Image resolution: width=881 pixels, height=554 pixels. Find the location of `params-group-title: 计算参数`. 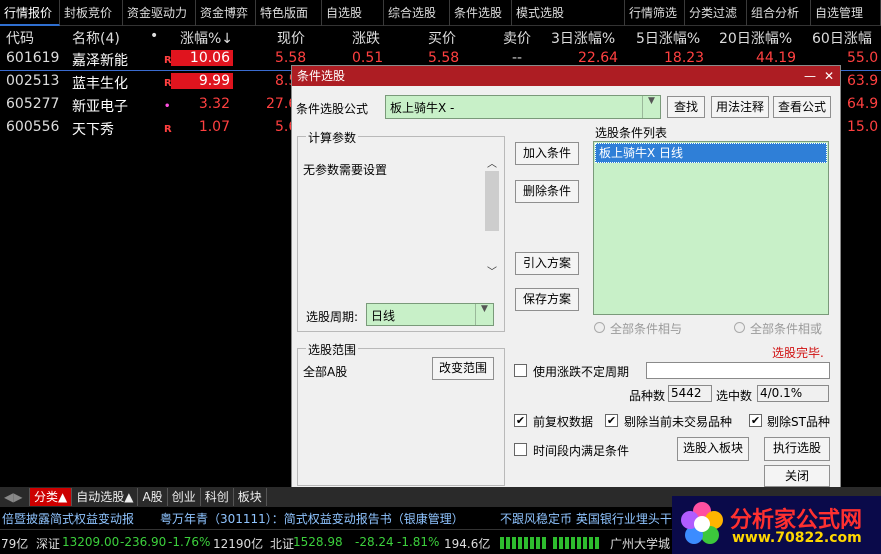

params-group-title: 计算参数 is located at coordinates (332, 137).